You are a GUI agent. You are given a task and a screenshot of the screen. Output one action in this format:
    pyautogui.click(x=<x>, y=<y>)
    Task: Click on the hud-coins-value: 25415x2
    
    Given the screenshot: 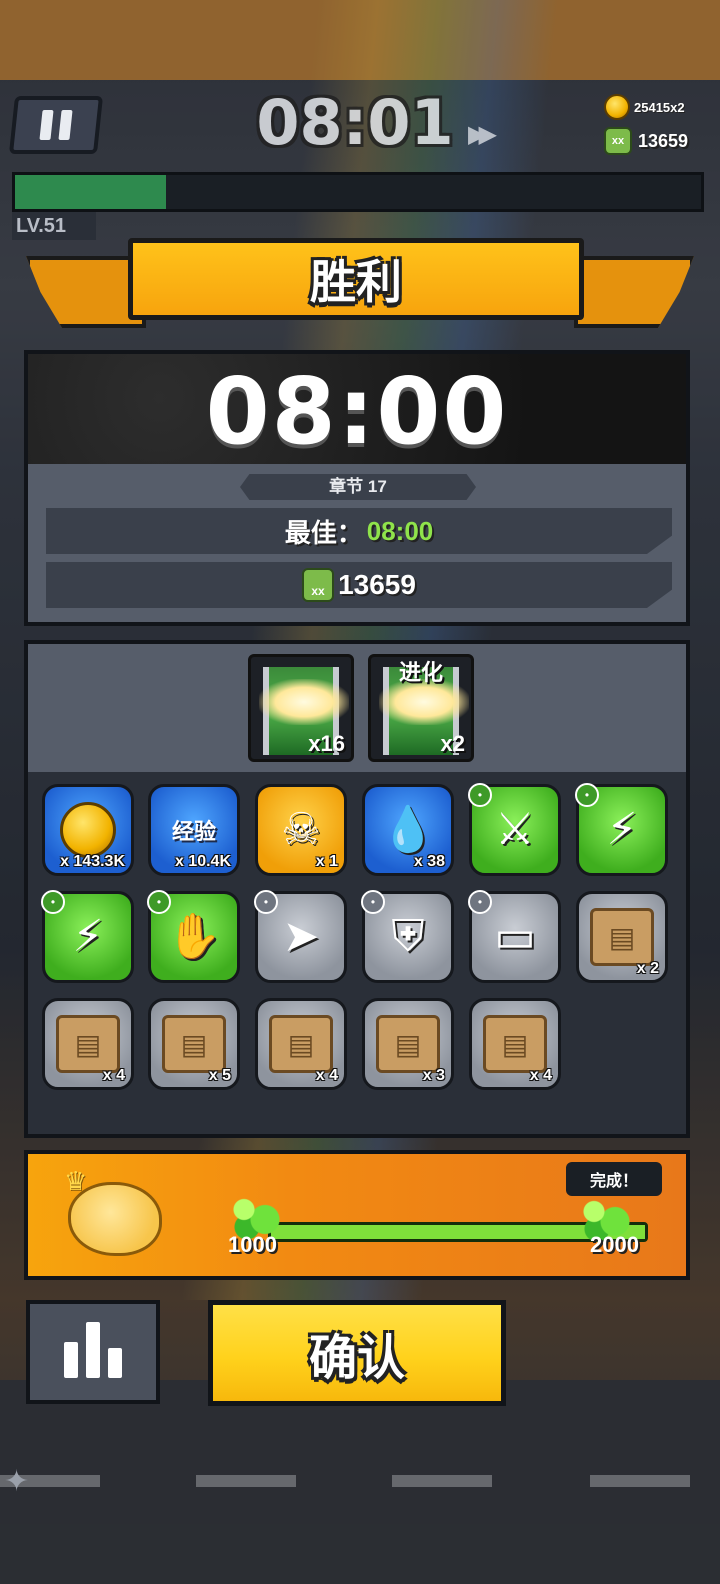 What is the action you would take?
    pyautogui.click(x=659, y=107)
    